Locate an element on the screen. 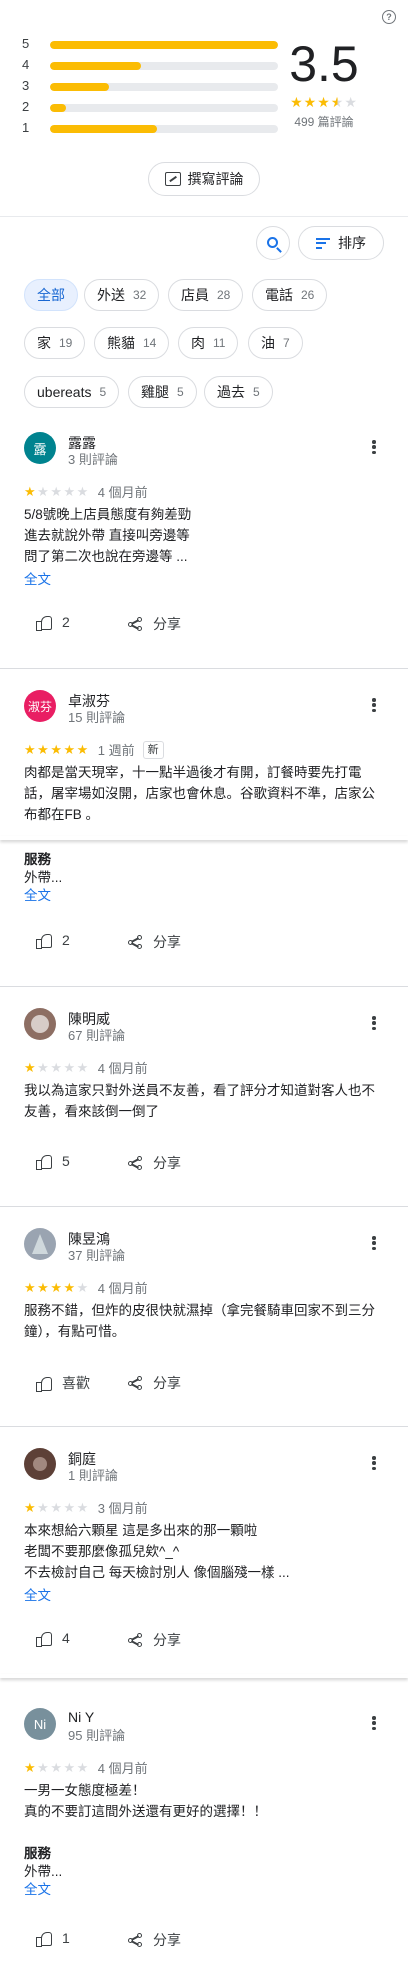  chip-label: 雞腿 is located at coordinates (155, 392).